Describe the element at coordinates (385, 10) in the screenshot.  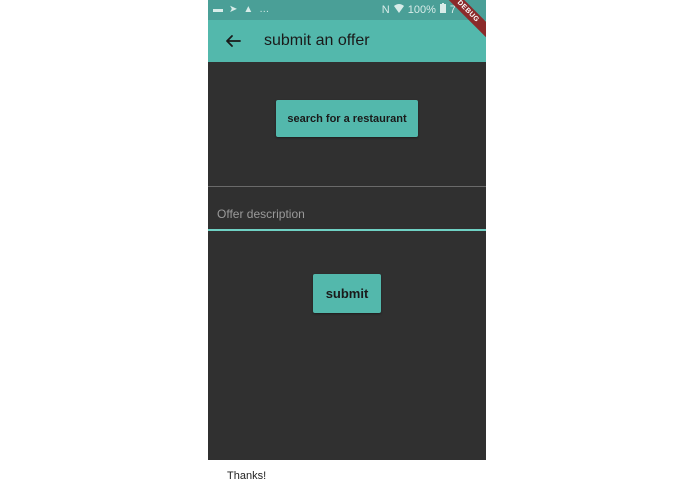
I see `nfc-icon: N` at that location.